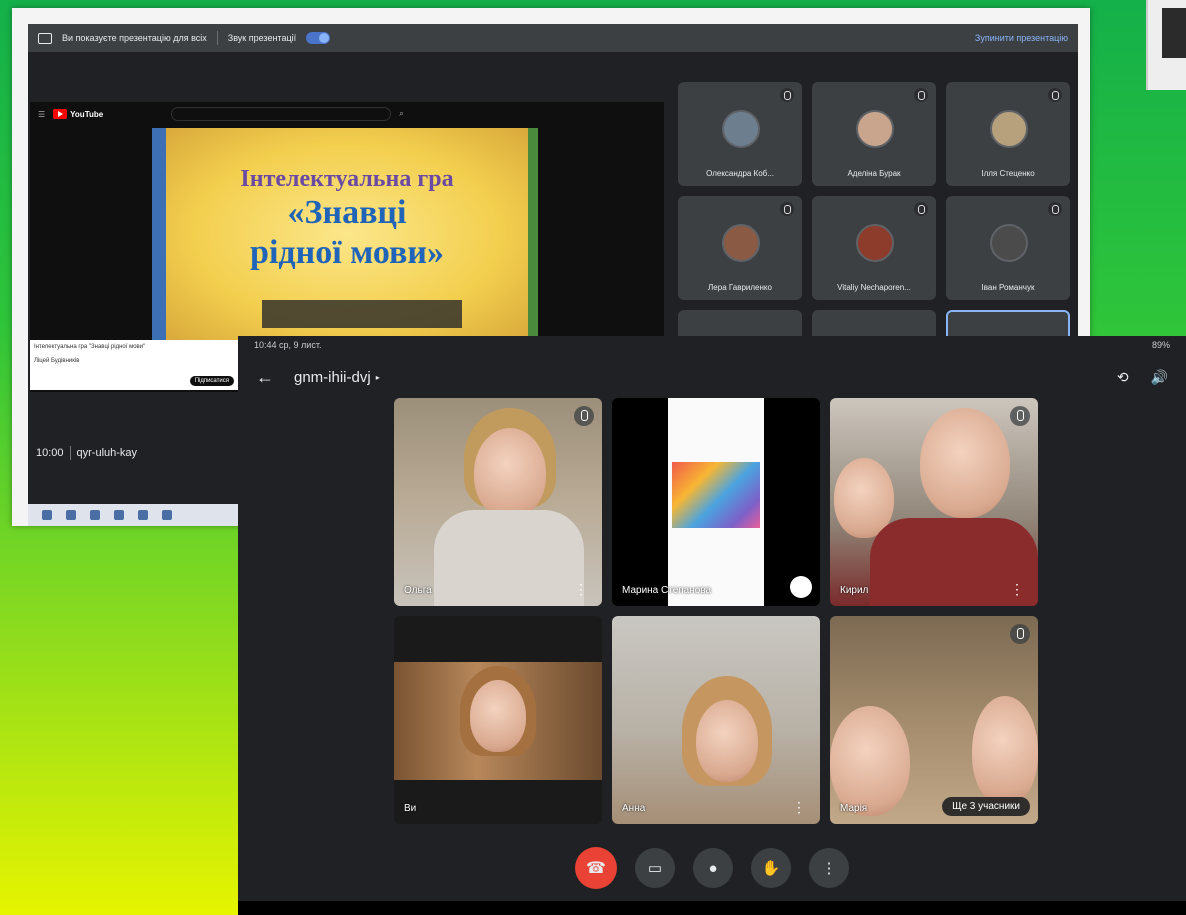  Describe the element at coordinates (211, 381) in the screenshot. I see `subscribe-button: Підписатися` at that location.